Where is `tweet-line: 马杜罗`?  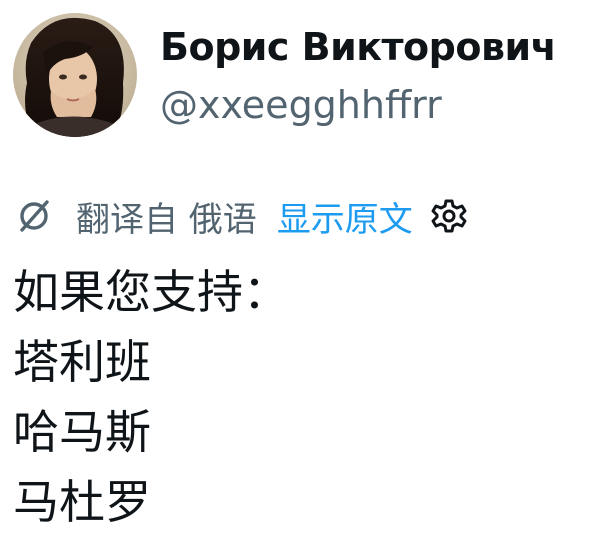 tweet-line: 马杜罗 is located at coordinates (82, 502).